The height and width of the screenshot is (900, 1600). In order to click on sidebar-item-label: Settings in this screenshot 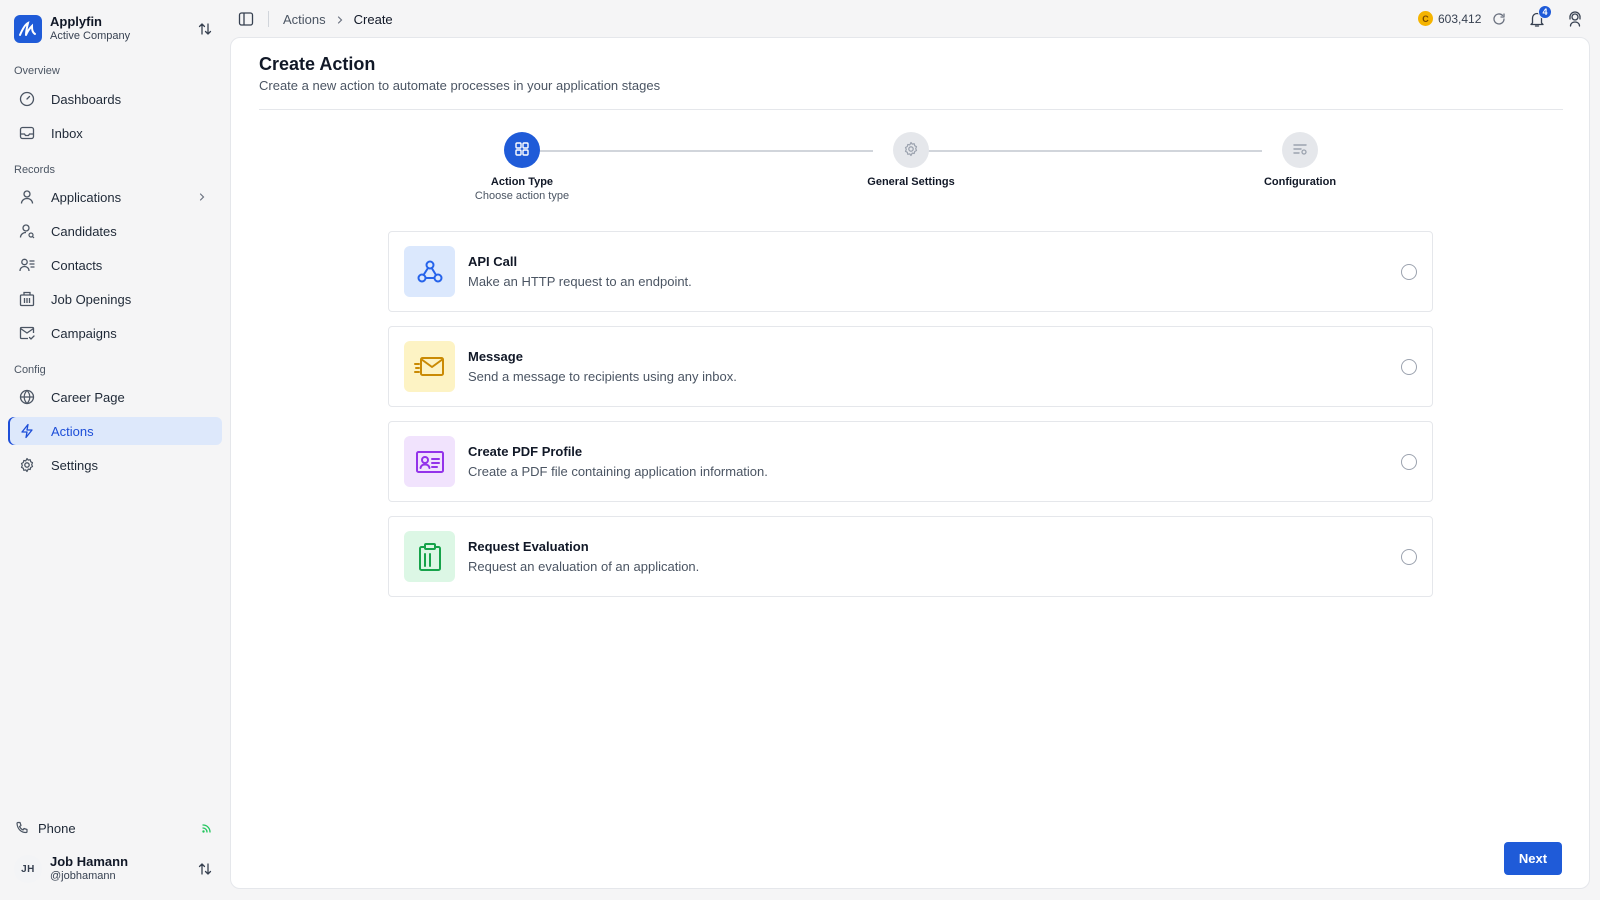, I will do `click(74, 465)`.